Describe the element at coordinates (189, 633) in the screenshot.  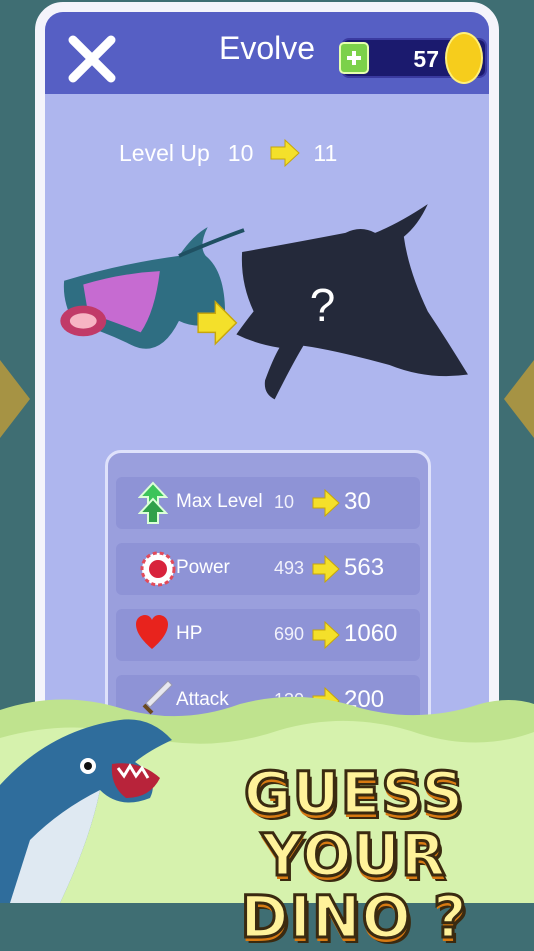
I see `stat-label: HP` at that location.